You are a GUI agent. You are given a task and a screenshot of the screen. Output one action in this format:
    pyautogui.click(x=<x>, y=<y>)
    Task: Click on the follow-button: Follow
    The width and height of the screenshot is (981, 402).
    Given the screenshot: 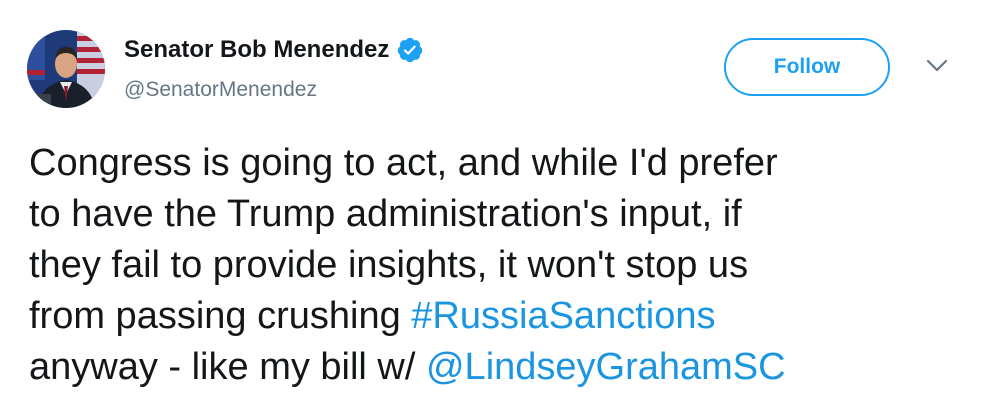 What is the action you would take?
    pyautogui.click(x=807, y=67)
    